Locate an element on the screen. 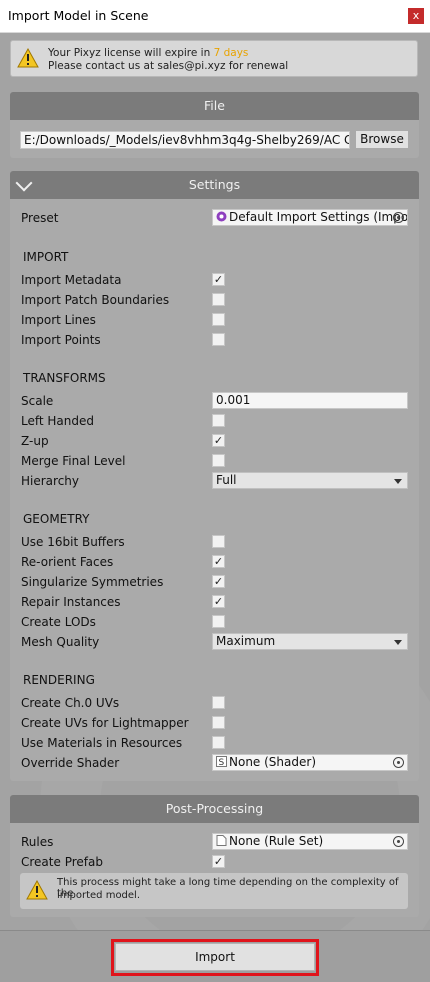 This screenshot has height=982, width=430. window-title: Import Model in Scene is located at coordinates (78, 15).